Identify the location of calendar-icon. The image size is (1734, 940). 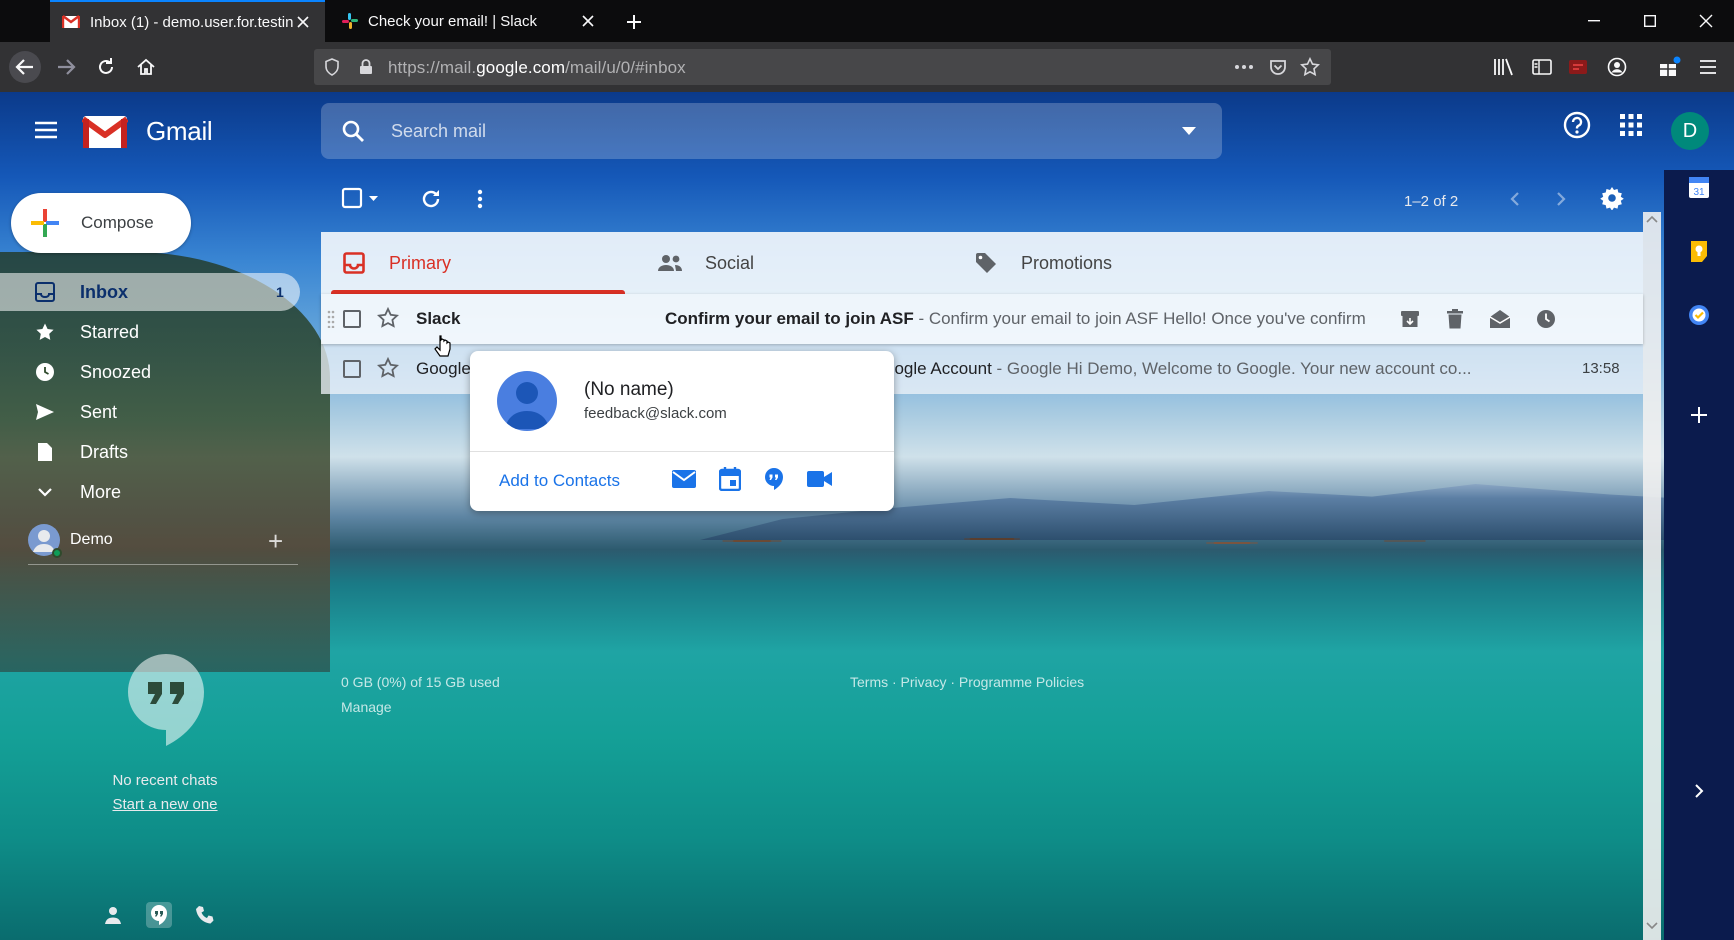
(730, 479).